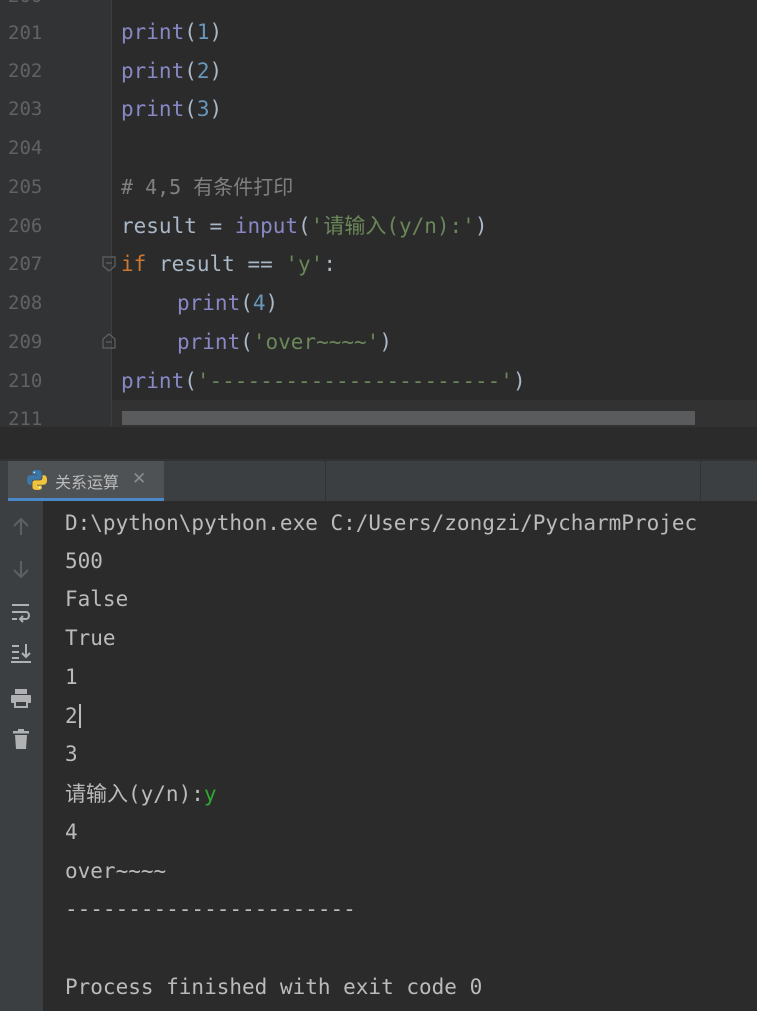  I want to click on console-line: Process finished with exit code 0, so click(274, 987).